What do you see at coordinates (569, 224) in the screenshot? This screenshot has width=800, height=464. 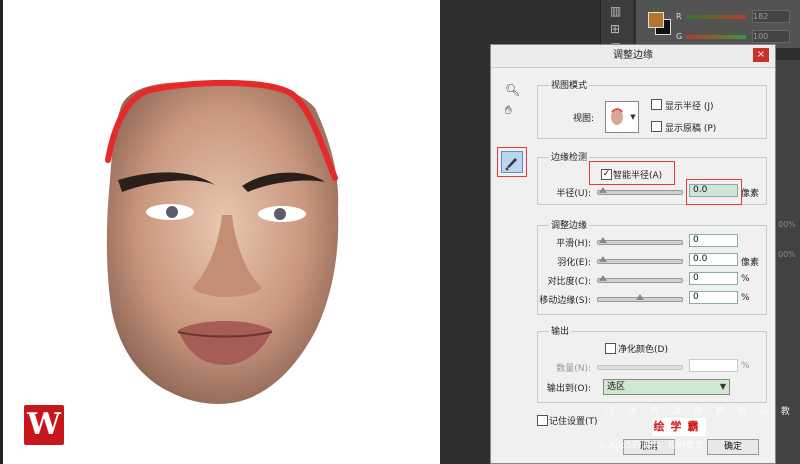 I see `adjust-edge-title: 调整边缘` at bounding box center [569, 224].